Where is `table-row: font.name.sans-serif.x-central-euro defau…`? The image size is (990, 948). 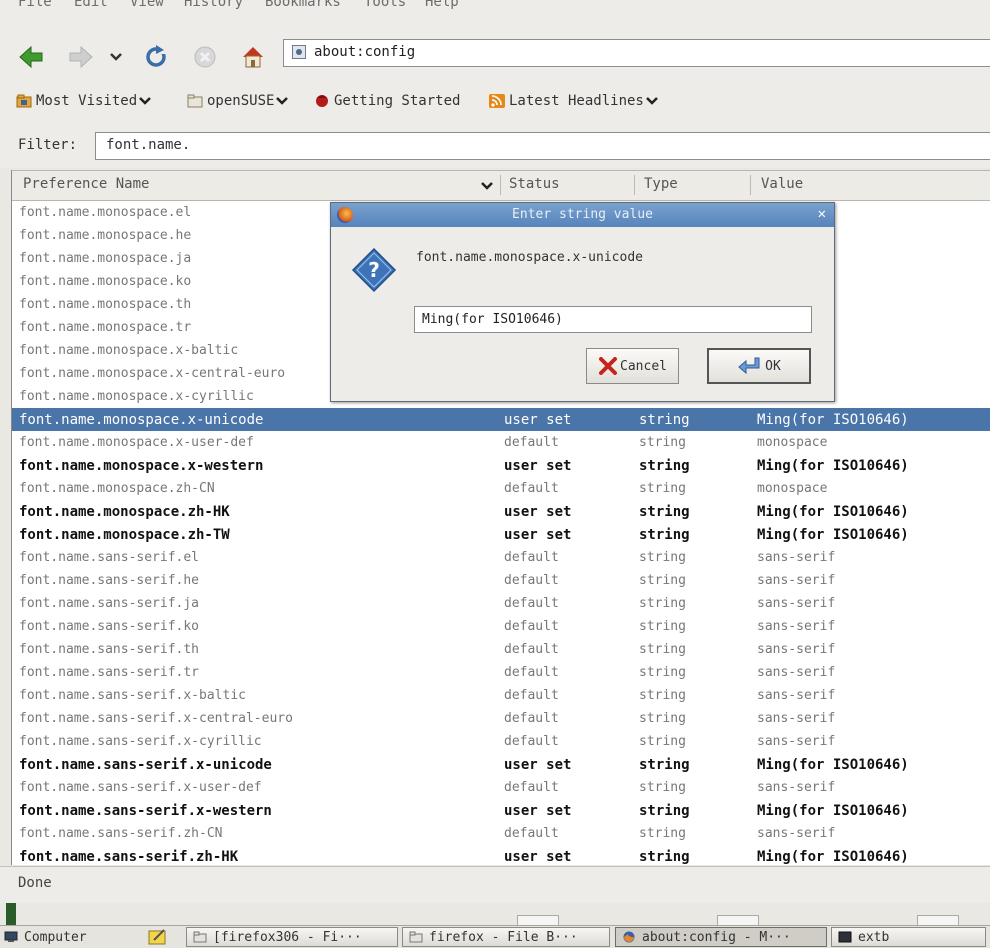
table-row: font.name.sans-serif.x-central-euro defau… is located at coordinates (501, 718).